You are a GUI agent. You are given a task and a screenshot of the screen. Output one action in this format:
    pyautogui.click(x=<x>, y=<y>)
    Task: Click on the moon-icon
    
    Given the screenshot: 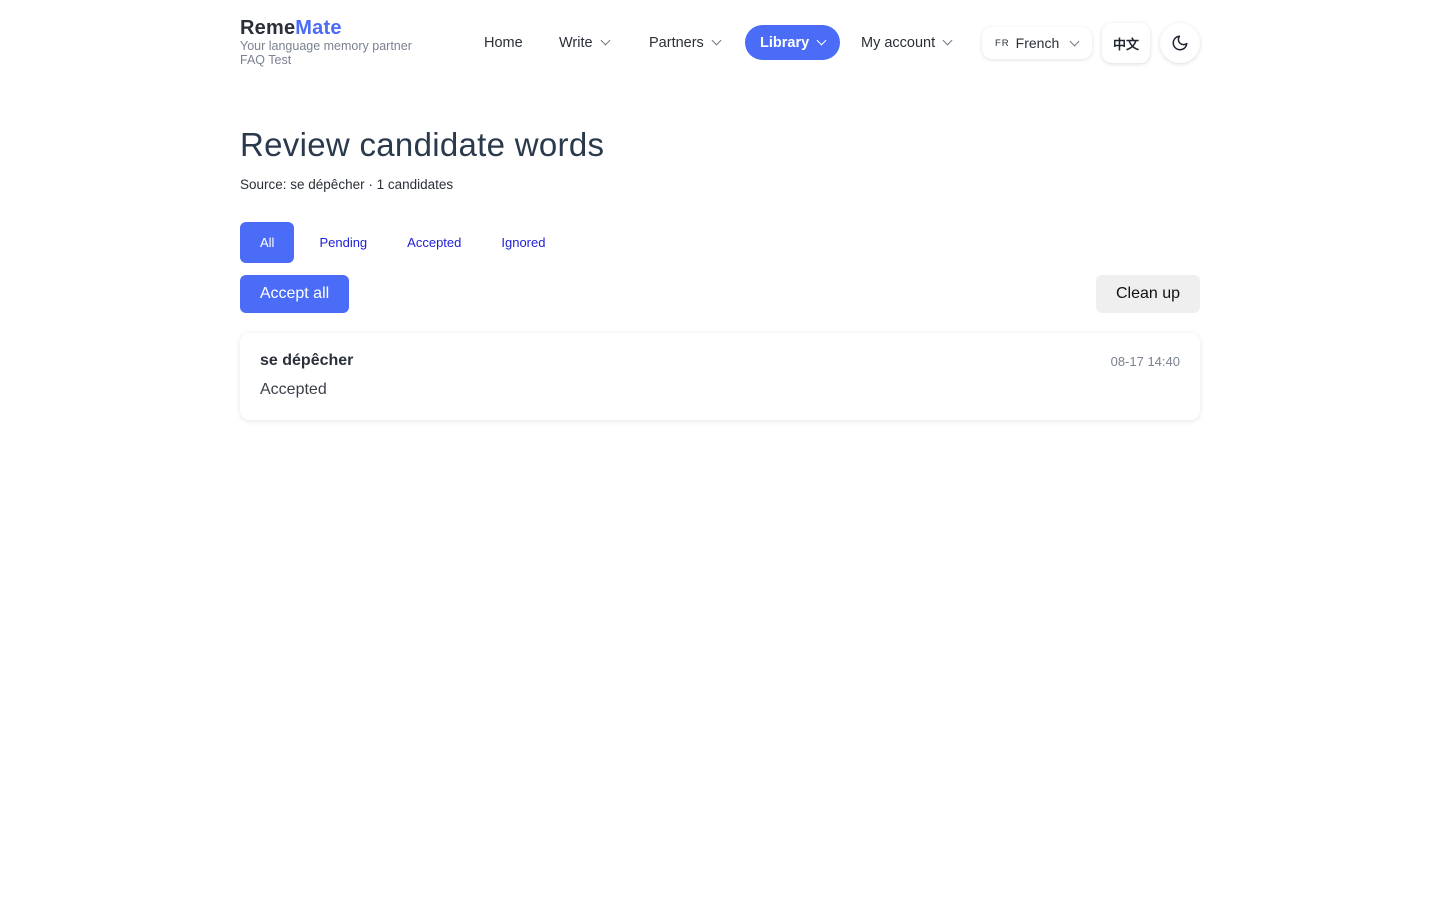 What is the action you would take?
    pyautogui.click(x=1180, y=43)
    